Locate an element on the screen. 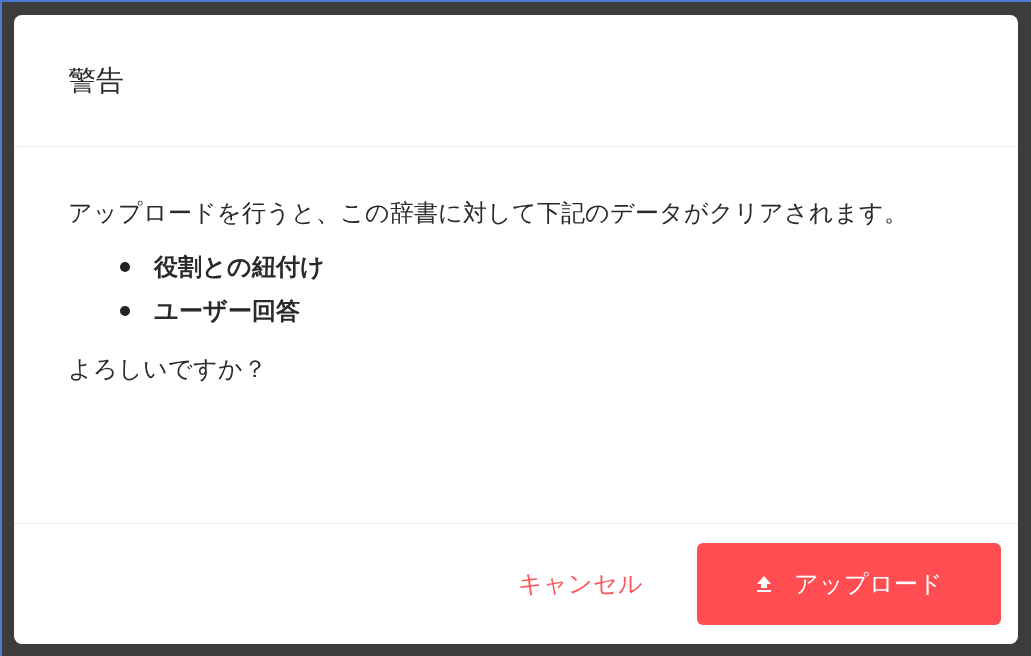 This screenshot has width=1031, height=656. upload-icon is located at coordinates (763, 584).